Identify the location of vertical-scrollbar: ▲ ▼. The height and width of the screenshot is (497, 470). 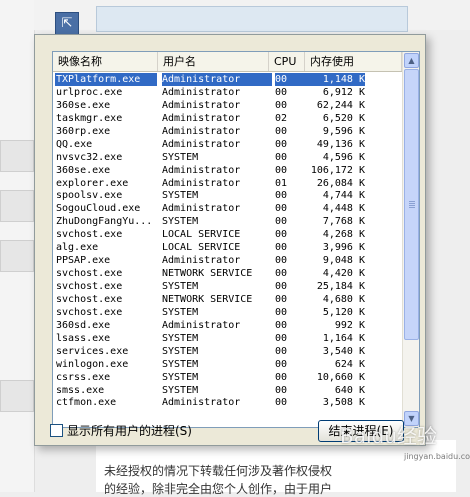
(410, 239).